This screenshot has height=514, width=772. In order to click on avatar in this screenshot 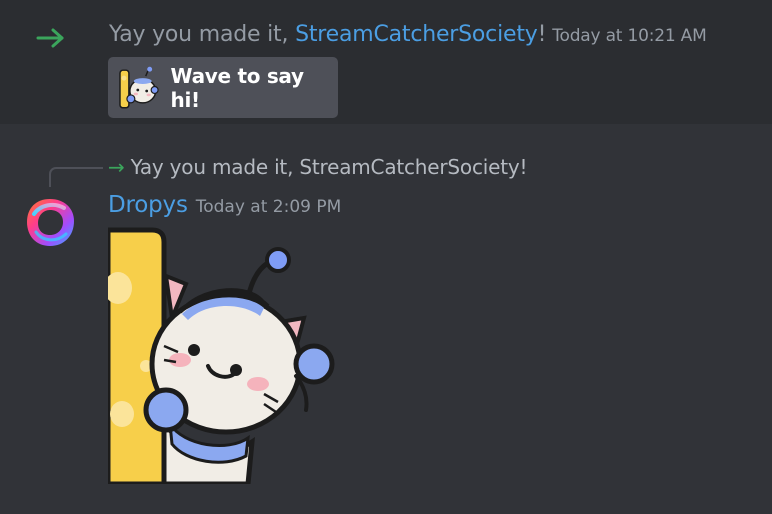, I will do `click(50, 222)`.